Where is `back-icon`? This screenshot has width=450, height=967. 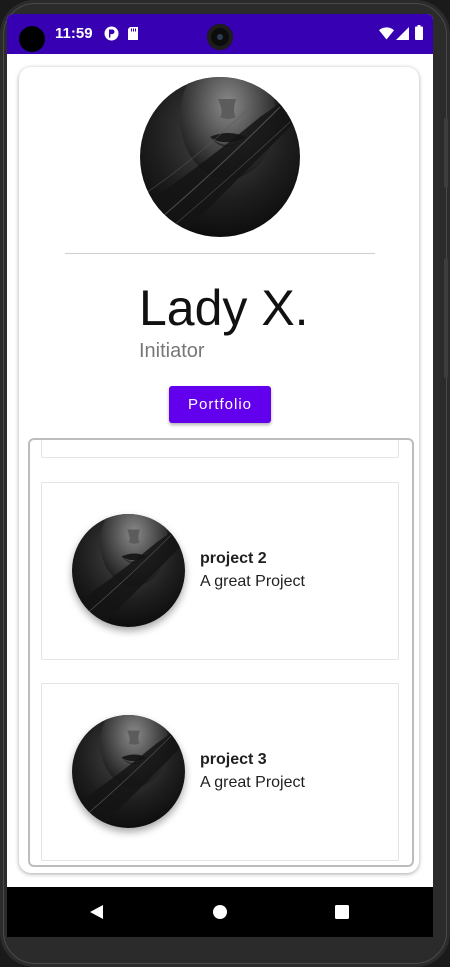 back-icon is located at coordinates (96, 912).